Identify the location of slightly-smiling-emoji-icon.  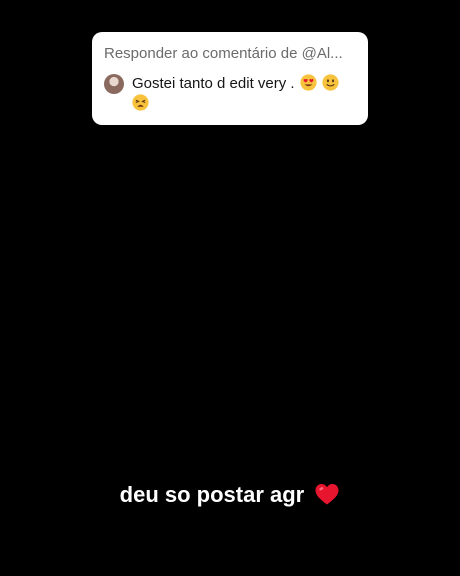
(330, 82).